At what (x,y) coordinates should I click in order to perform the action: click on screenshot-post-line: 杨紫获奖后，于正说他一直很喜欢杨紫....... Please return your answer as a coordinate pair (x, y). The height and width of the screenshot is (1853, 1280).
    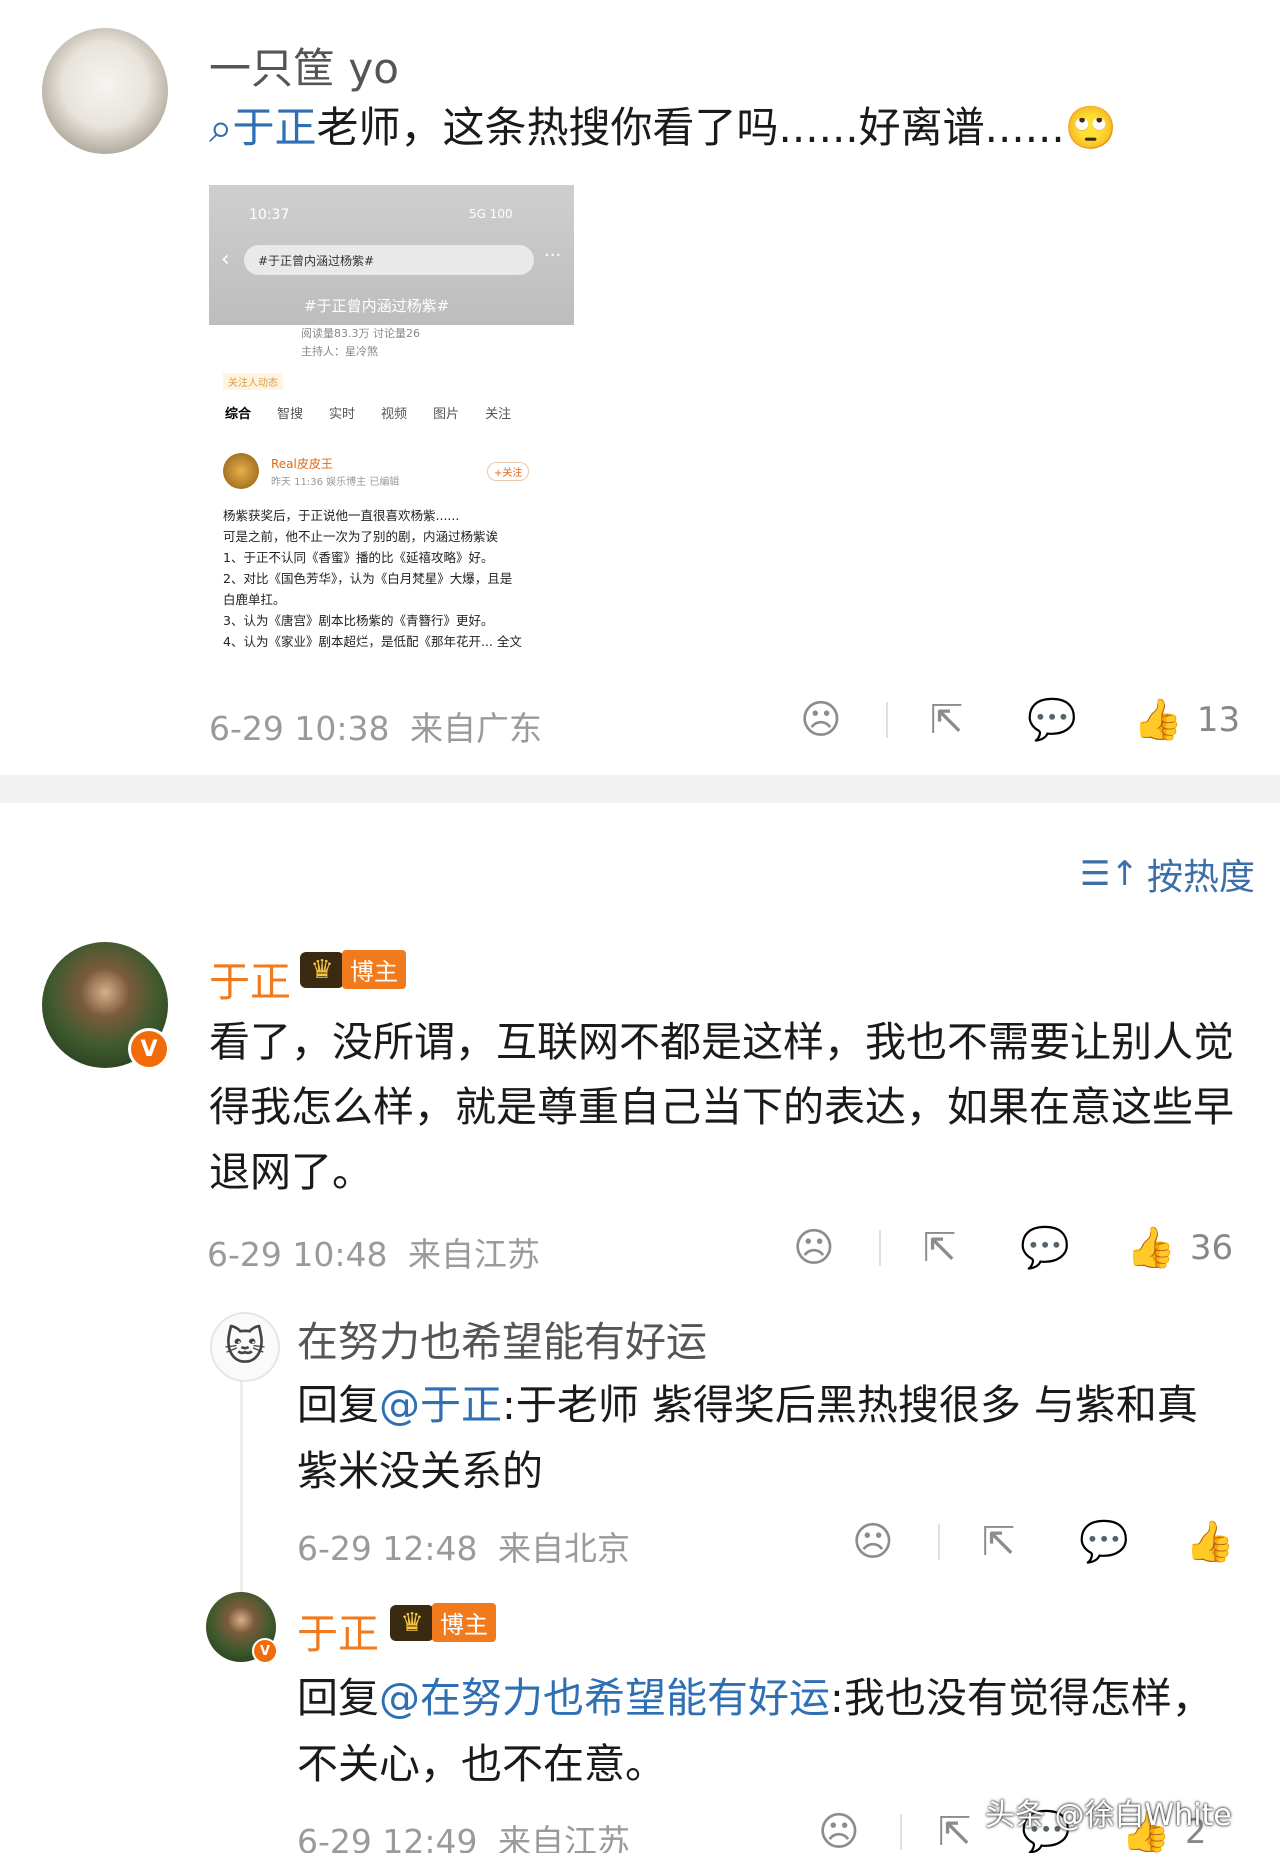
    Looking at the image, I should click on (341, 515).